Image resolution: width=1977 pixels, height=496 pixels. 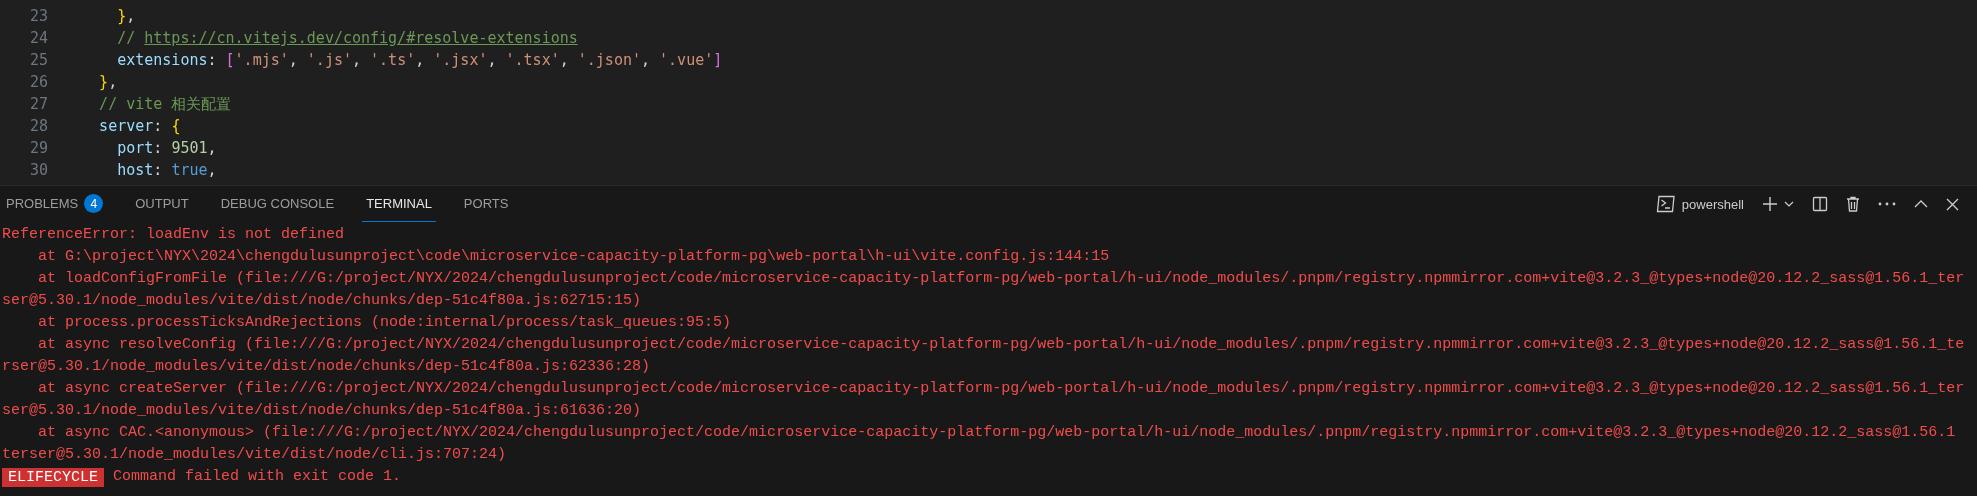 I want to click on line-number: 29, so click(x=38, y=148).